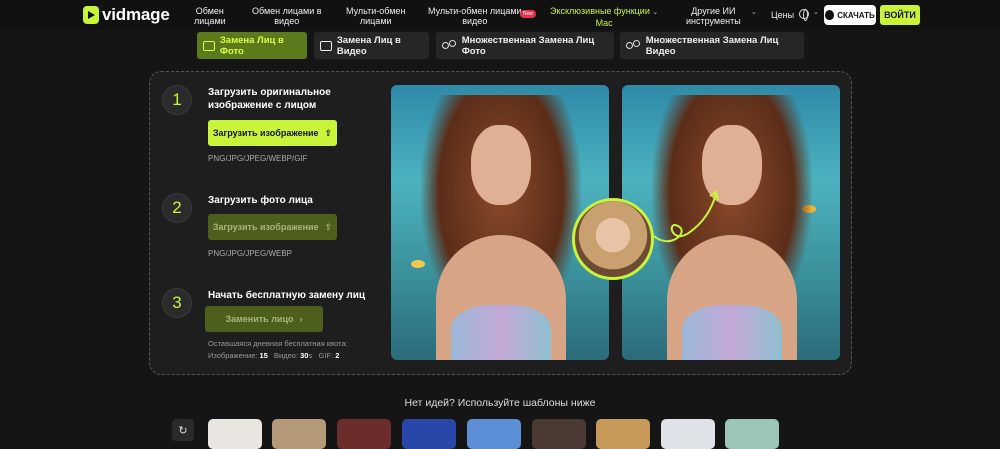 The width and height of the screenshot is (1000, 449). I want to click on download-label: СКАЧАТЬ, so click(856, 15).